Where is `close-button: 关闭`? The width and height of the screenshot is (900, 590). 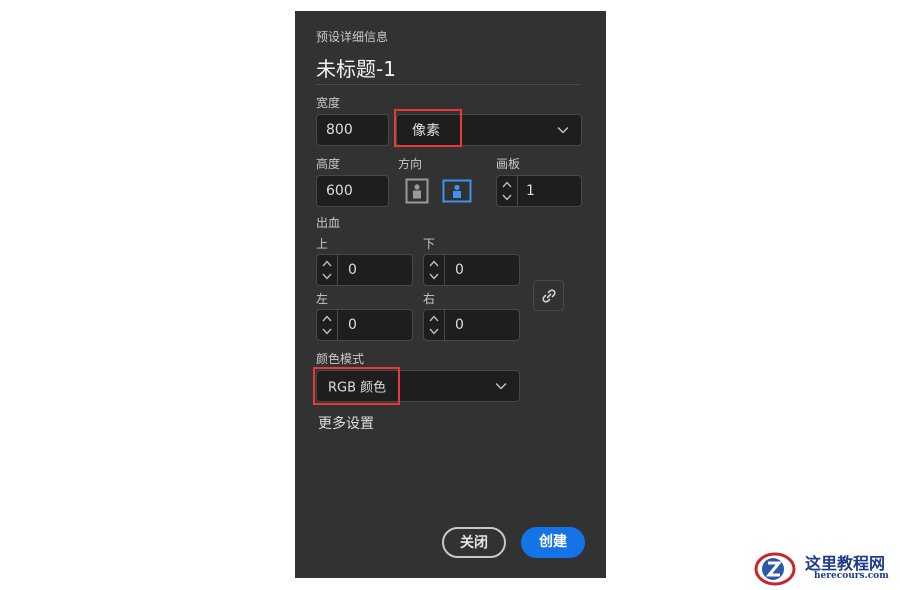 close-button: 关闭 is located at coordinates (474, 542).